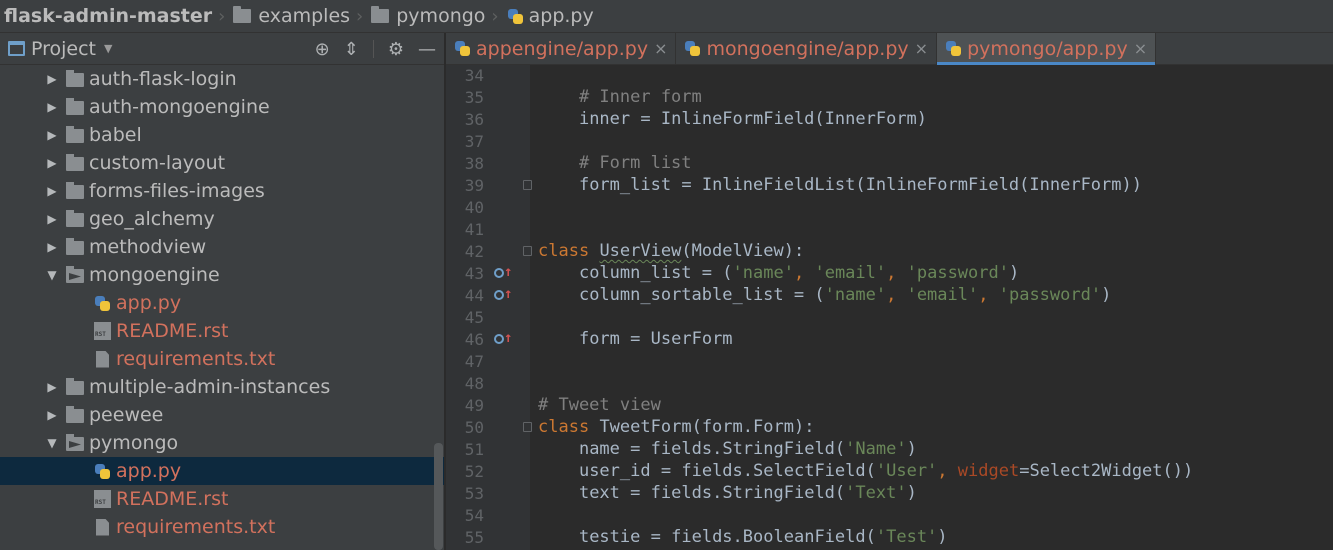 This screenshot has width=1333, height=550. What do you see at coordinates (222, 247) in the screenshot?
I see `tree-item-methodview: ▶ methodview` at bounding box center [222, 247].